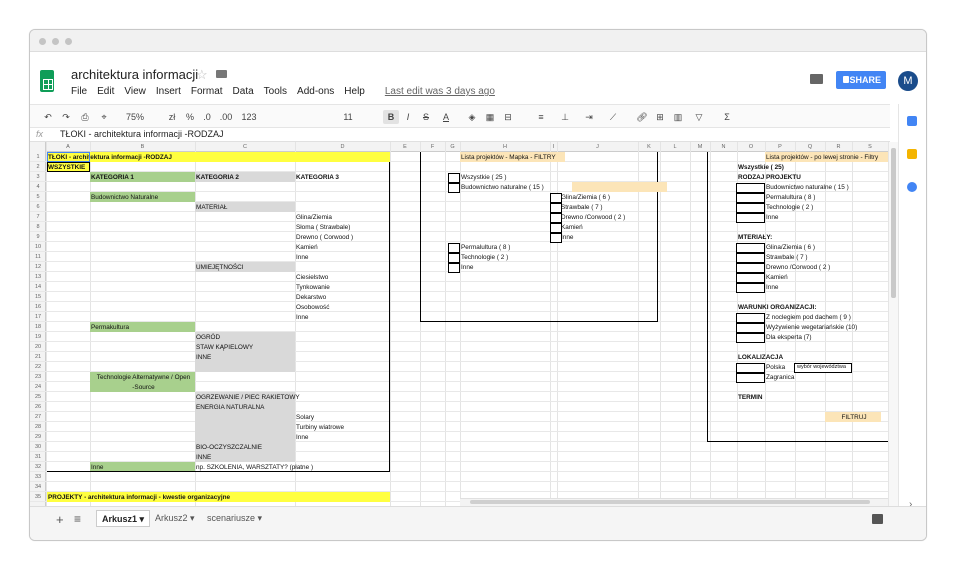 The width and height of the screenshot is (960, 574). What do you see at coordinates (243, 91) in the screenshot?
I see `menu-data: Data` at bounding box center [243, 91].